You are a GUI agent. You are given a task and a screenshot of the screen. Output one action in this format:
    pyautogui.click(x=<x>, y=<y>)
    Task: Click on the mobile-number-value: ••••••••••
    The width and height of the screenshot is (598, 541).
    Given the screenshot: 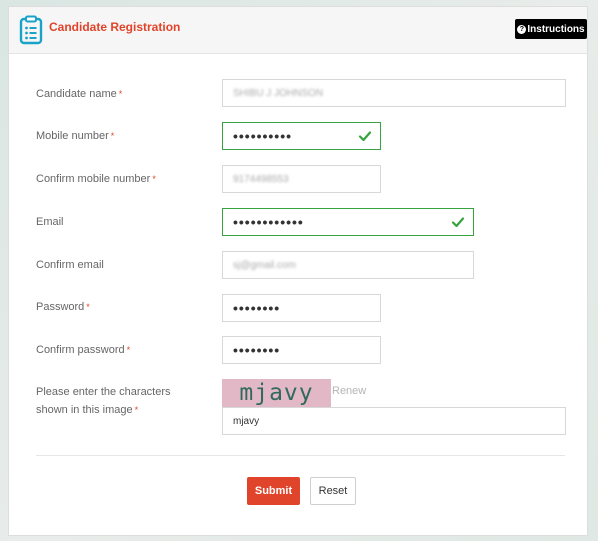 What is the action you would take?
    pyautogui.click(x=263, y=136)
    